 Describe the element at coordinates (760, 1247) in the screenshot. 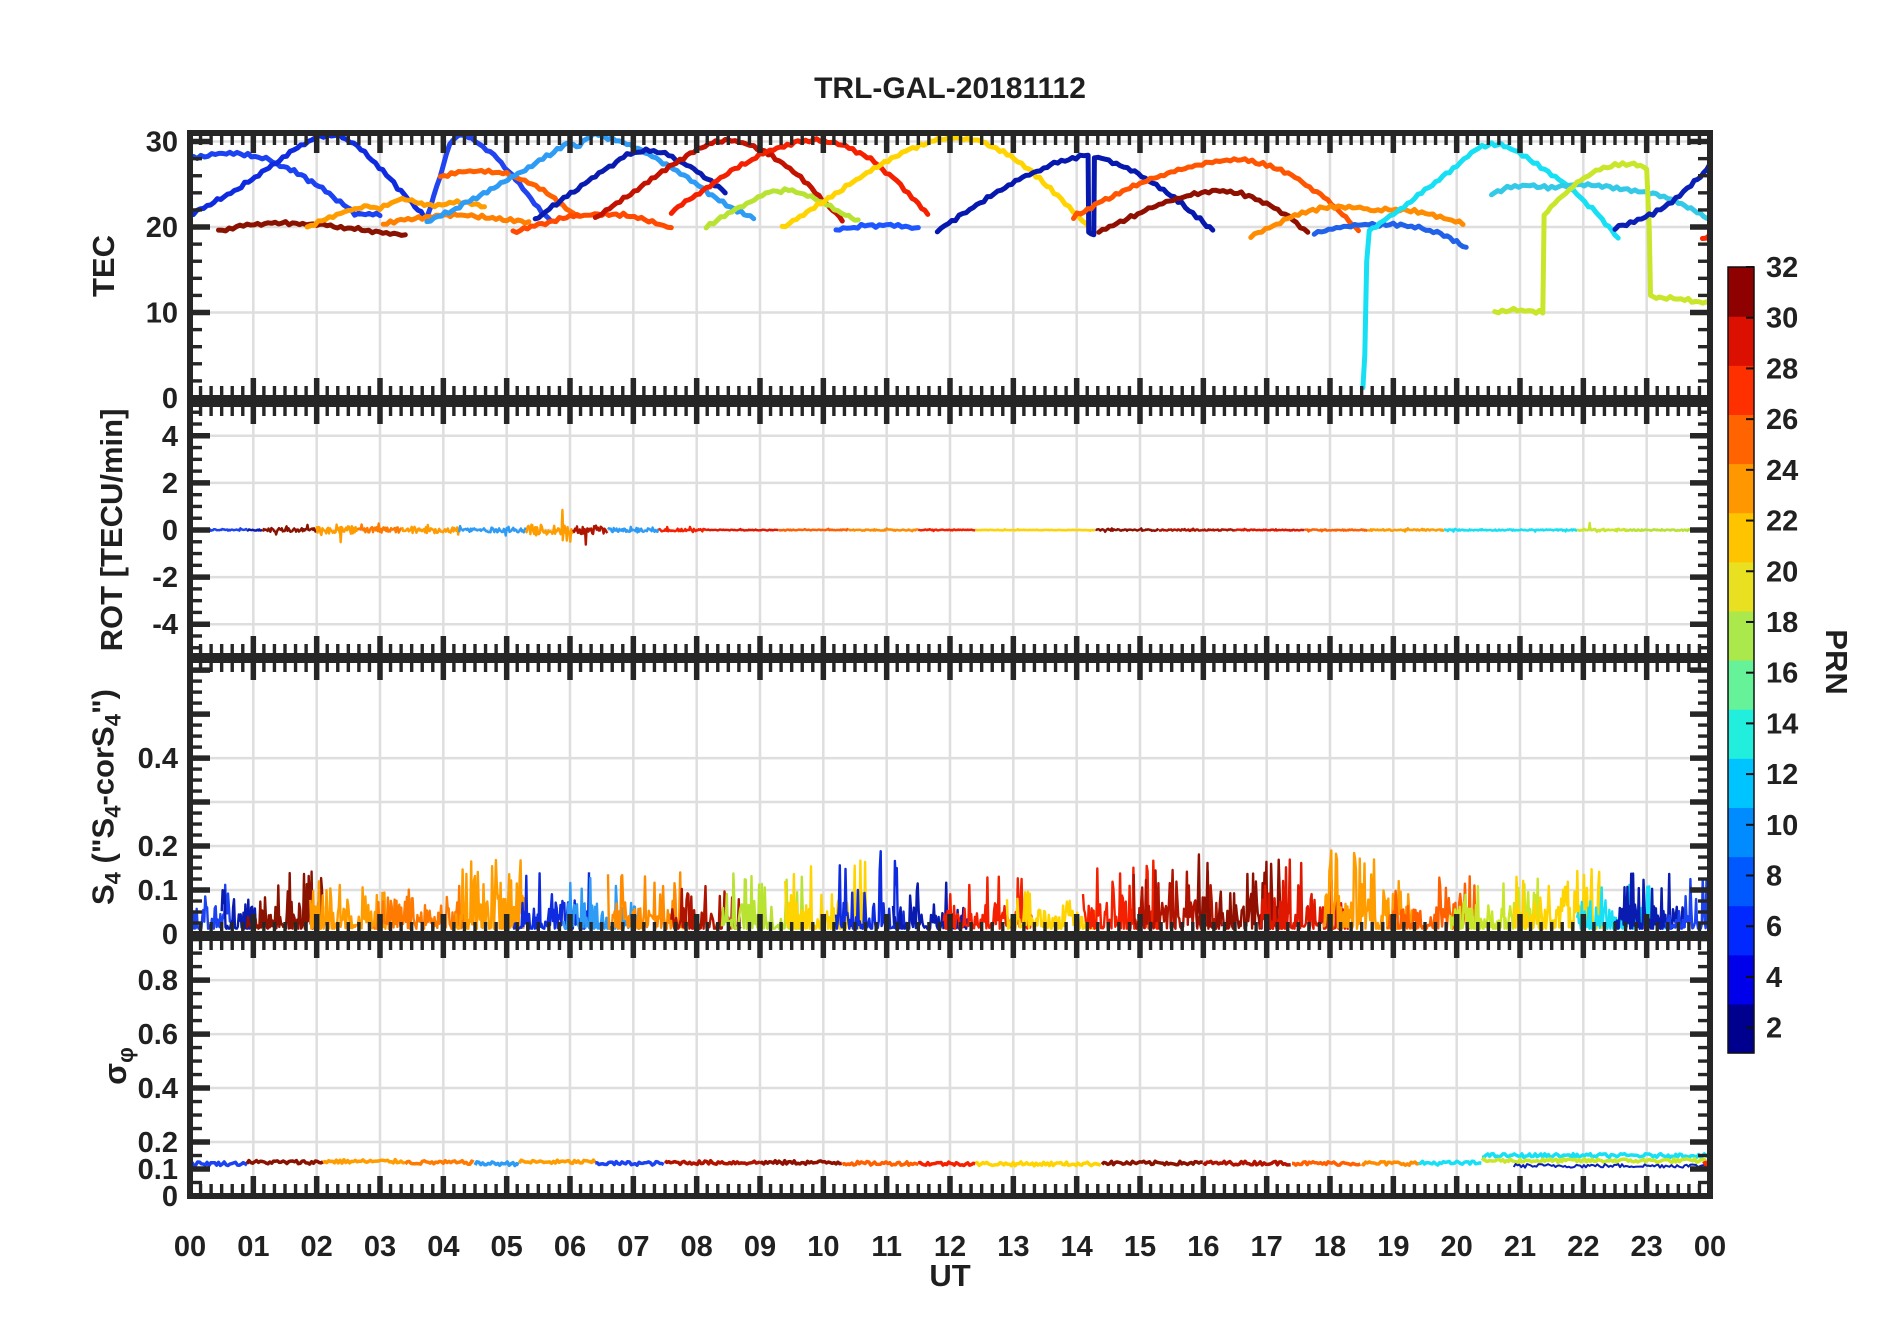

I see `svg-text: 09` at that location.